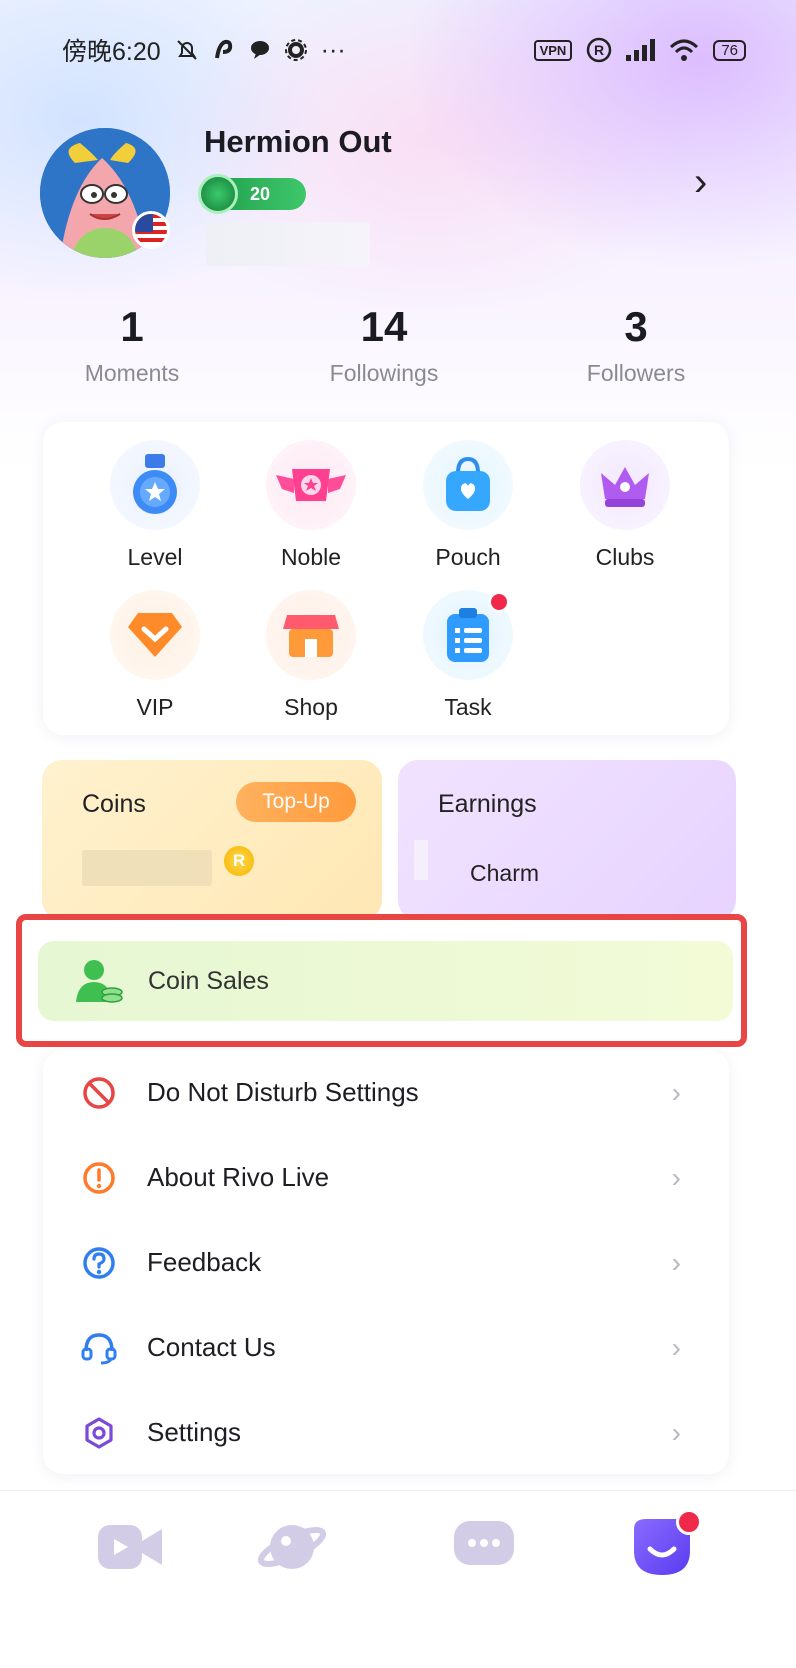 The width and height of the screenshot is (796, 1668). Describe the element at coordinates (260, 193) in the screenshot. I see `level-value: 20` at that location.